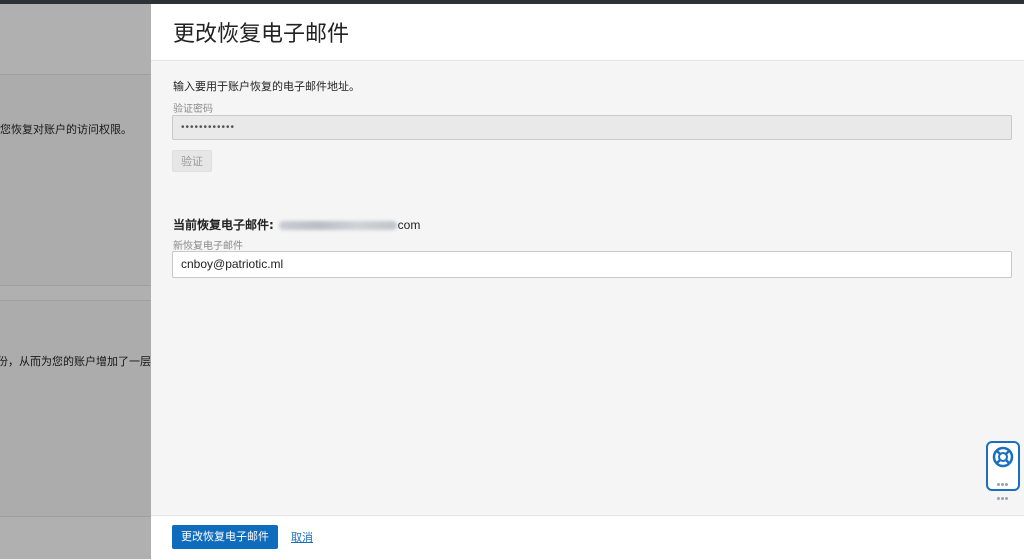 The height and width of the screenshot is (560, 1024). Describe the element at coordinates (409, 225) in the screenshot. I see `current-email-suffix: com` at that location.